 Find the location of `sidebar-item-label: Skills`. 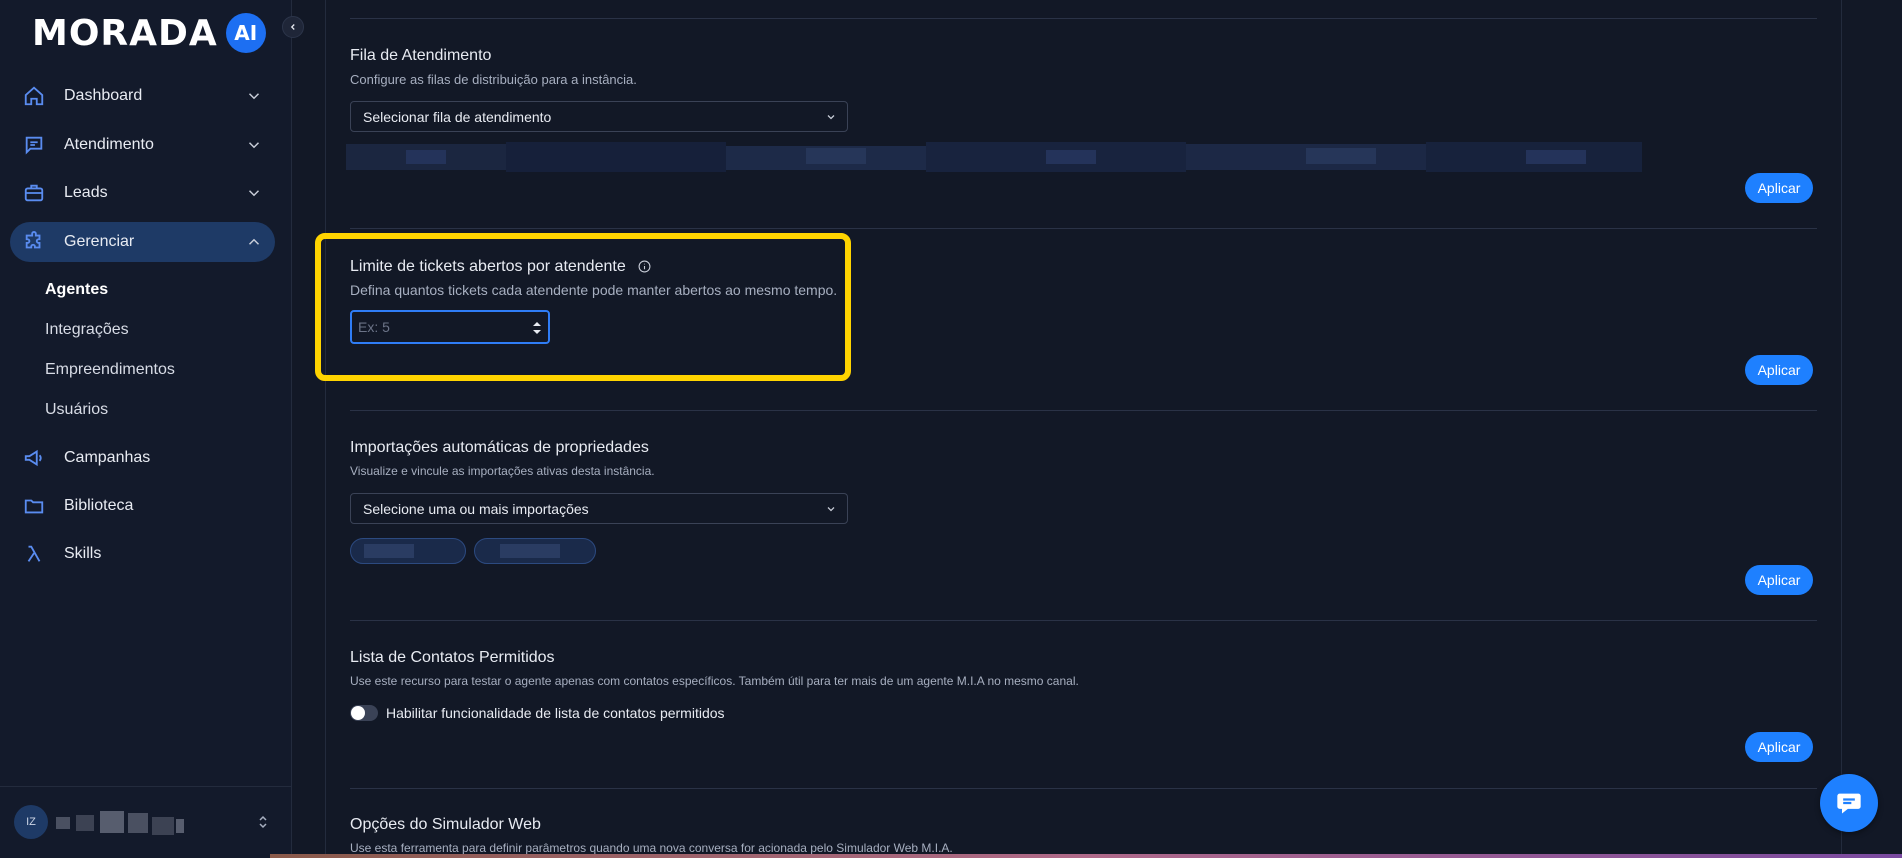

sidebar-item-label: Skills is located at coordinates (83, 553).